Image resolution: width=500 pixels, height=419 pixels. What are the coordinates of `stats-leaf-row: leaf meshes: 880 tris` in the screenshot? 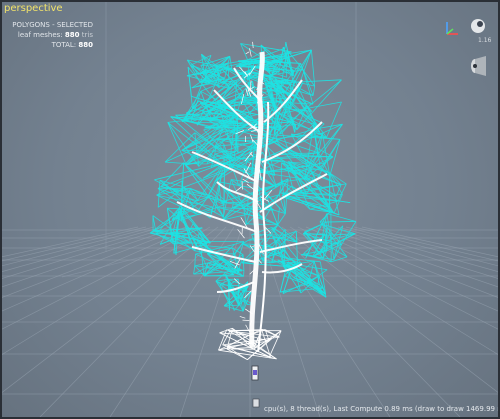 It's located at (50, 35).